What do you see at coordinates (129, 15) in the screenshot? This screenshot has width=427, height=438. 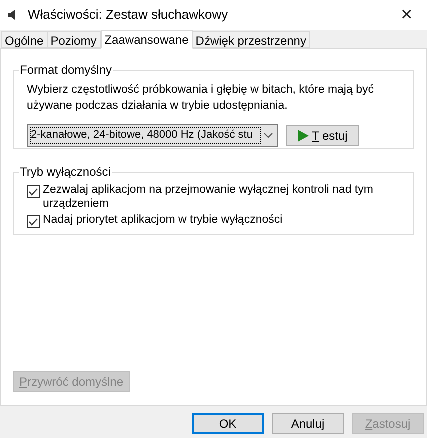 I see `window-title: Właściwości: Zestaw słuchawkowy` at bounding box center [129, 15].